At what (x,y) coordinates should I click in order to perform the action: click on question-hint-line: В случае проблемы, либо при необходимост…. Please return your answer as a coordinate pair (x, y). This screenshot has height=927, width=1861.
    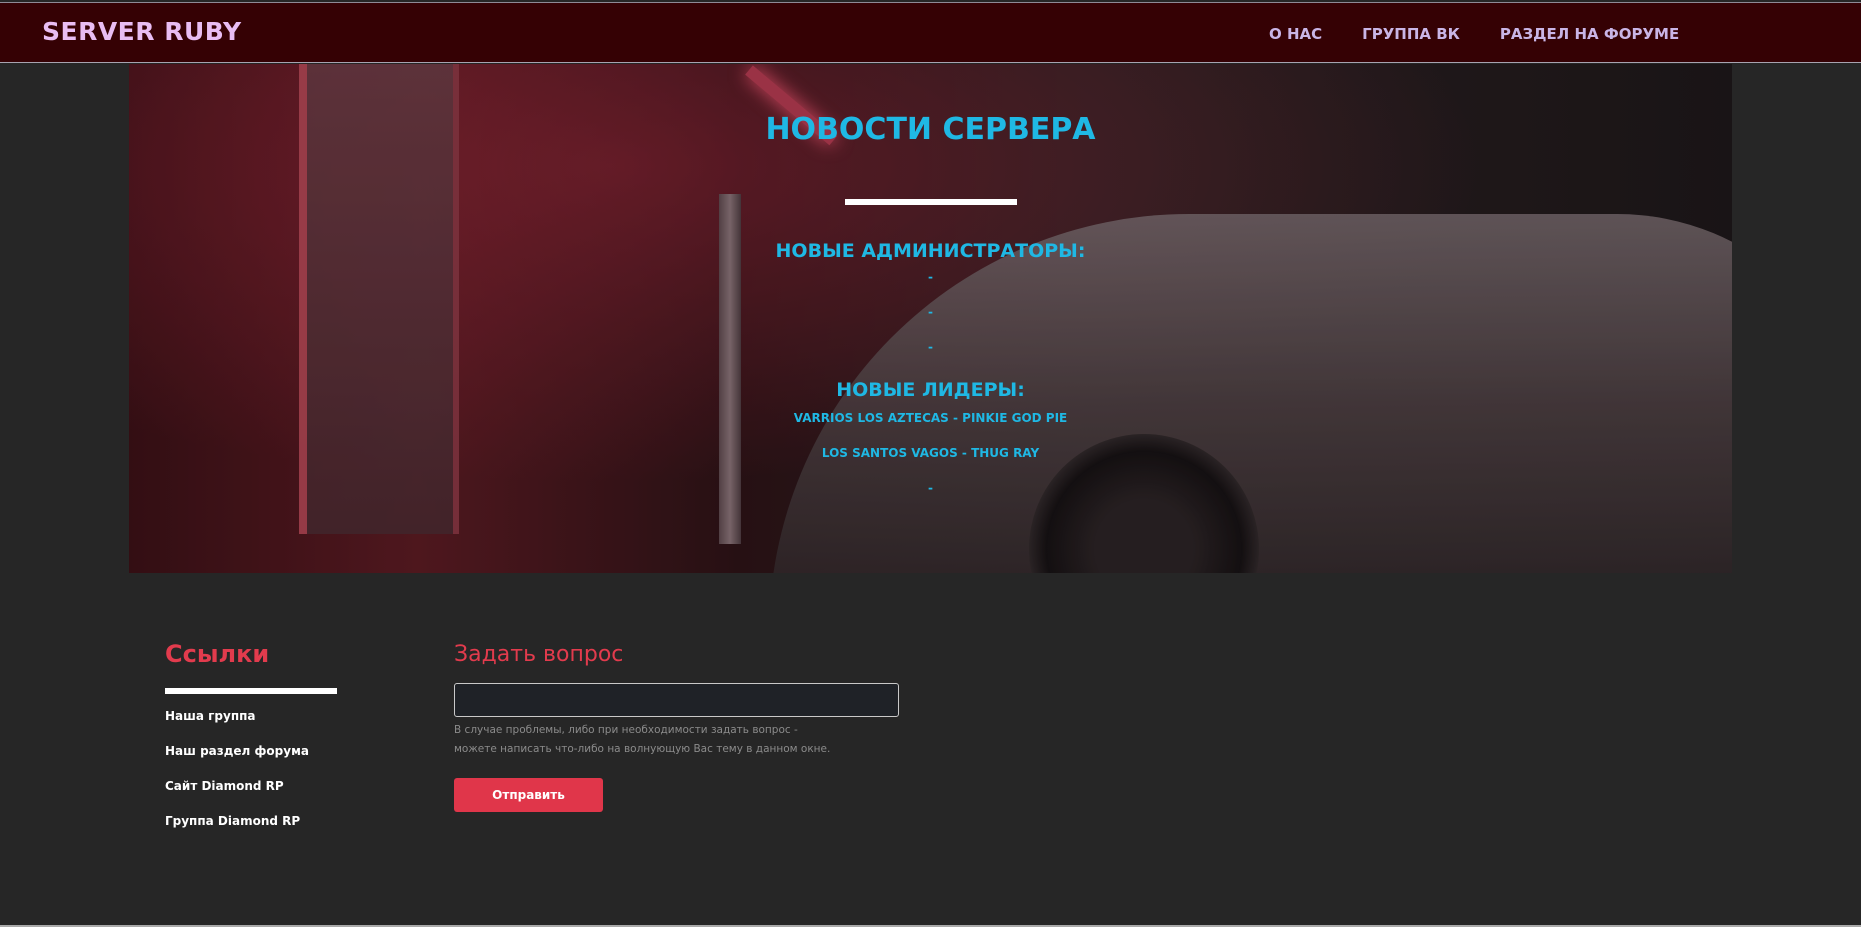
    Looking at the image, I should click on (626, 730).